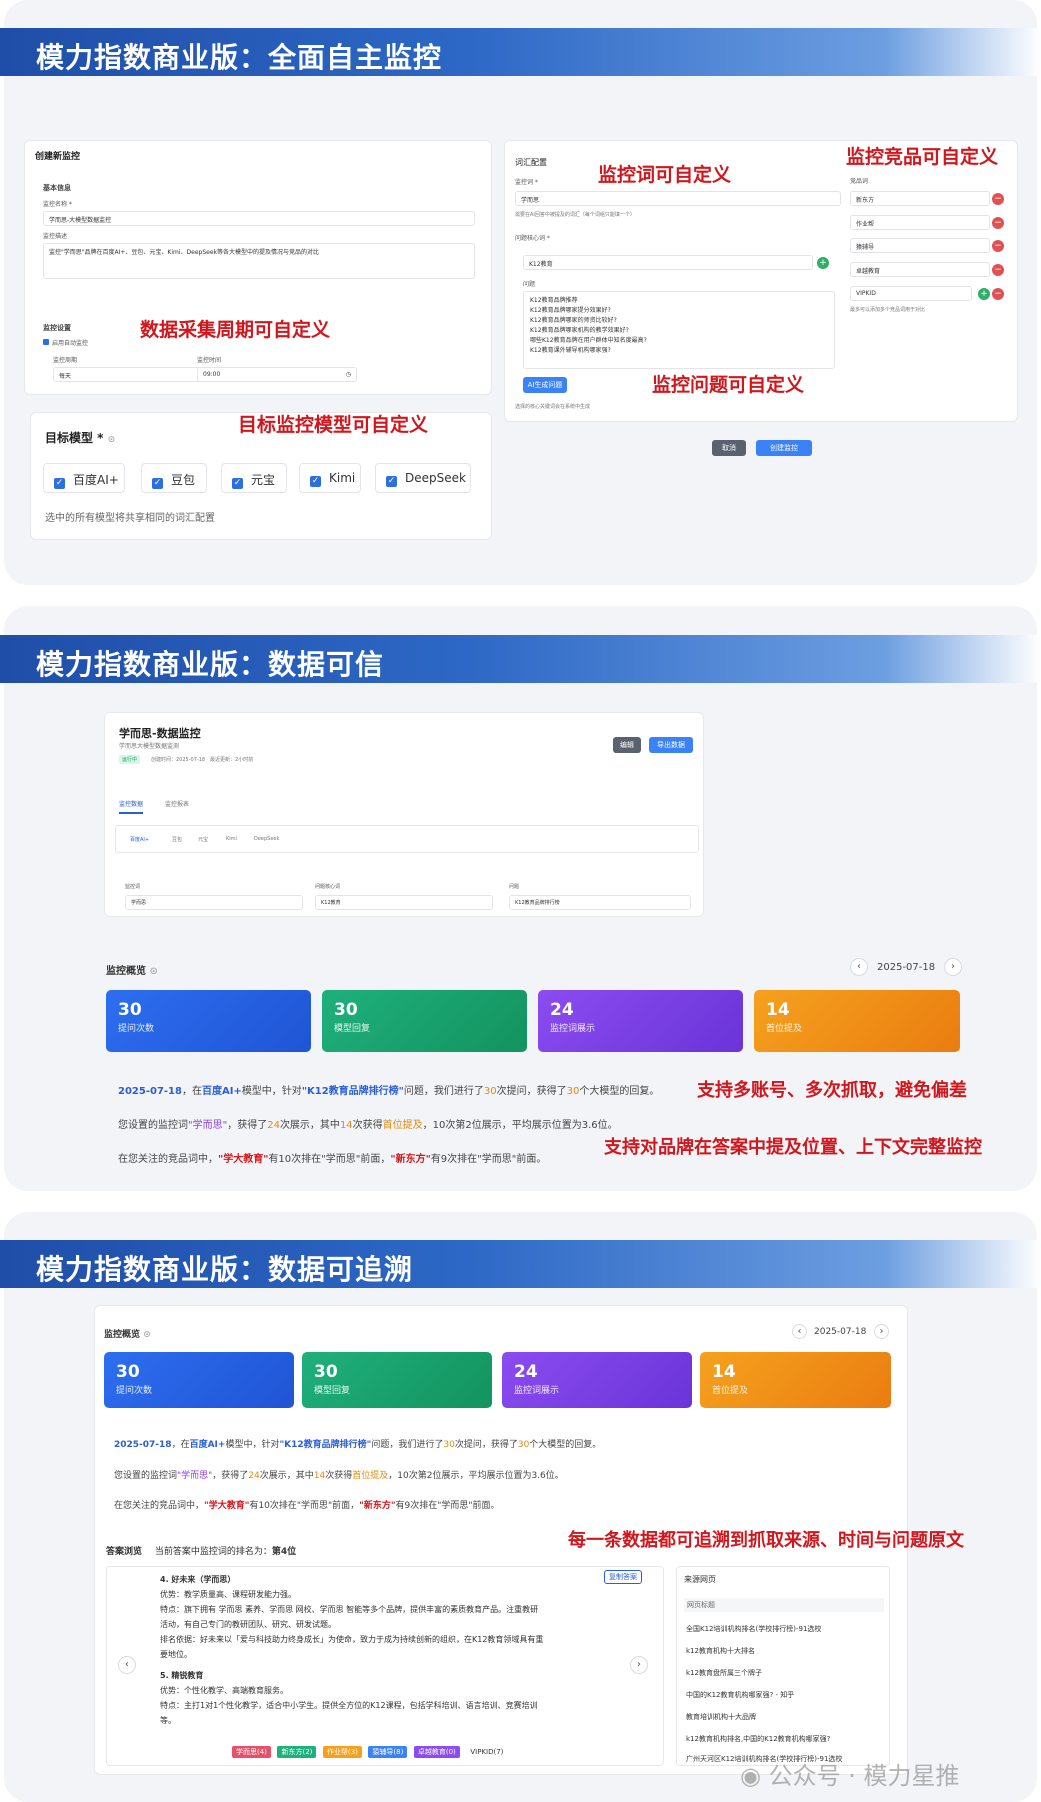  I want to click on competitor-row: 作业帮 −, so click(930, 223).